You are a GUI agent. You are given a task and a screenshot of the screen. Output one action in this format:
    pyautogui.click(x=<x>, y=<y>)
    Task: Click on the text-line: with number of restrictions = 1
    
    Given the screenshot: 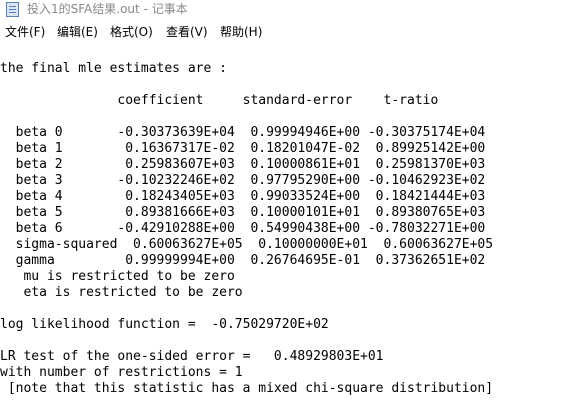 What is the action you would take?
    pyautogui.click(x=121, y=372)
    